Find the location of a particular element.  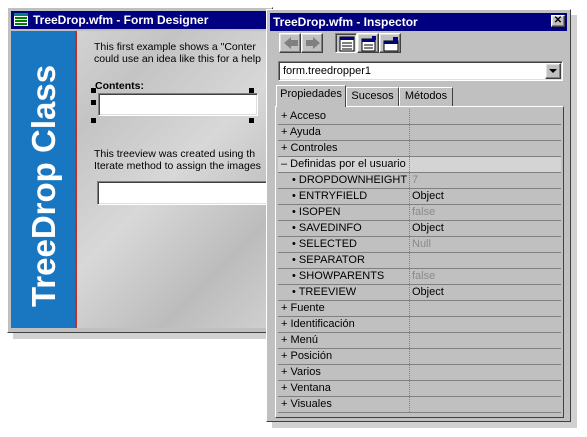

property-name: • SHOWPARENTS is located at coordinates (338, 276).